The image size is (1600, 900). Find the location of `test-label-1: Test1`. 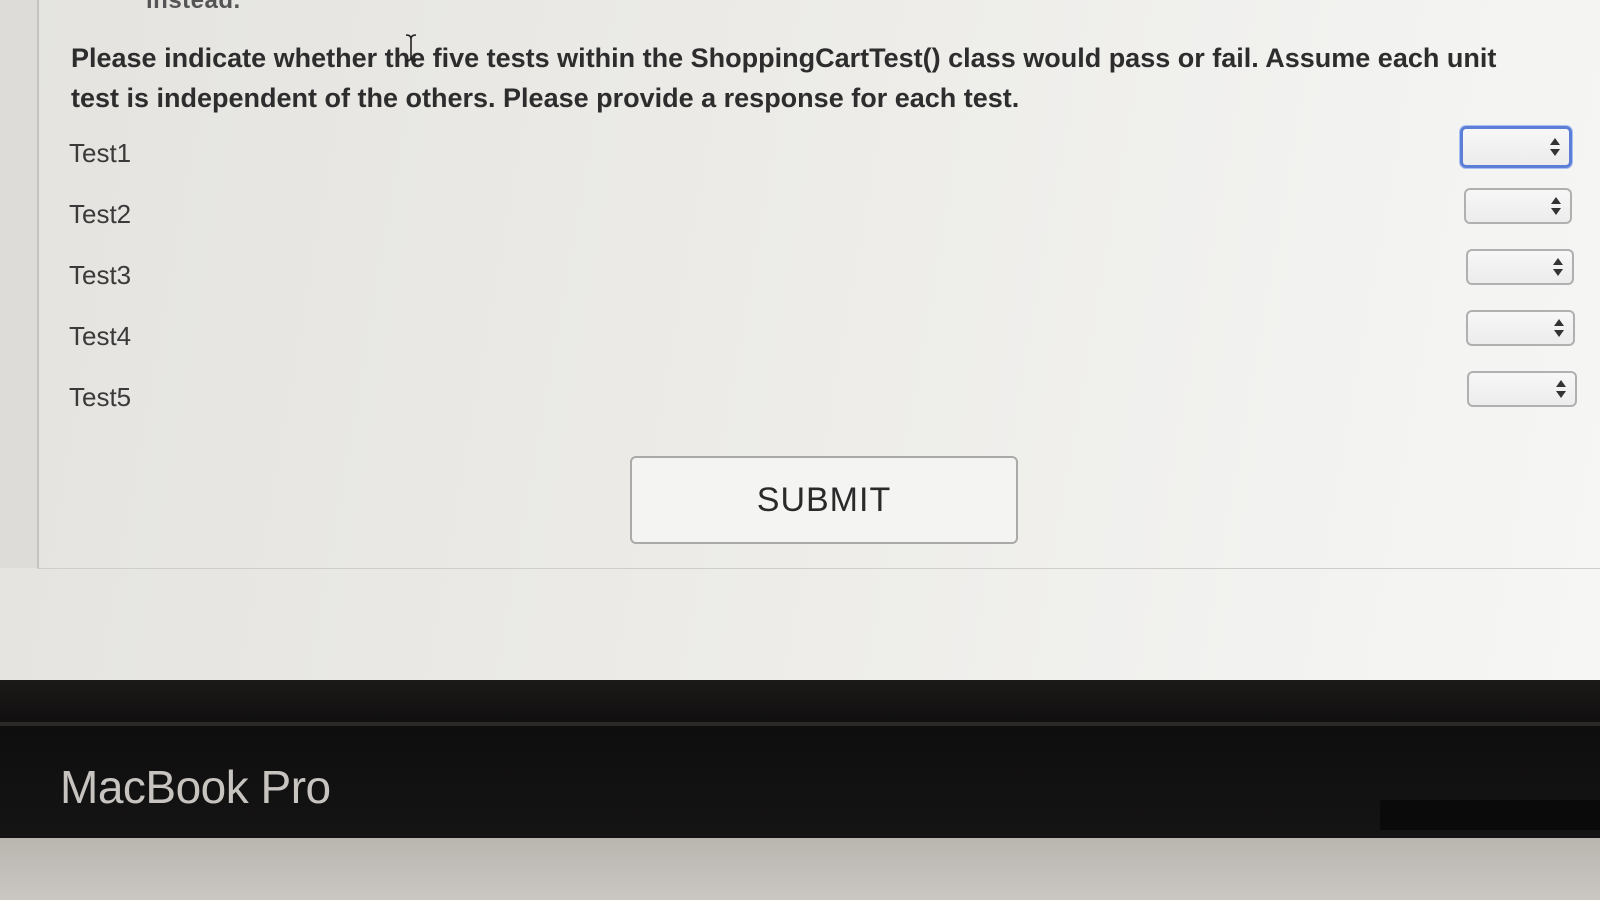

test-label-1: Test1 is located at coordinates (100, 153).